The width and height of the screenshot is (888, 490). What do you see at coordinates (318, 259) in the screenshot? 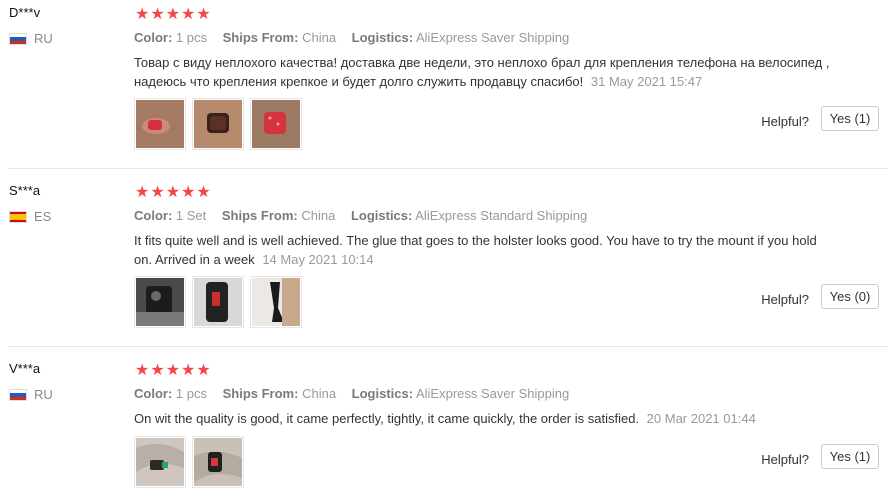
I see `review-date: 14 May 2021 10:14` at bounding box center [318, 259].